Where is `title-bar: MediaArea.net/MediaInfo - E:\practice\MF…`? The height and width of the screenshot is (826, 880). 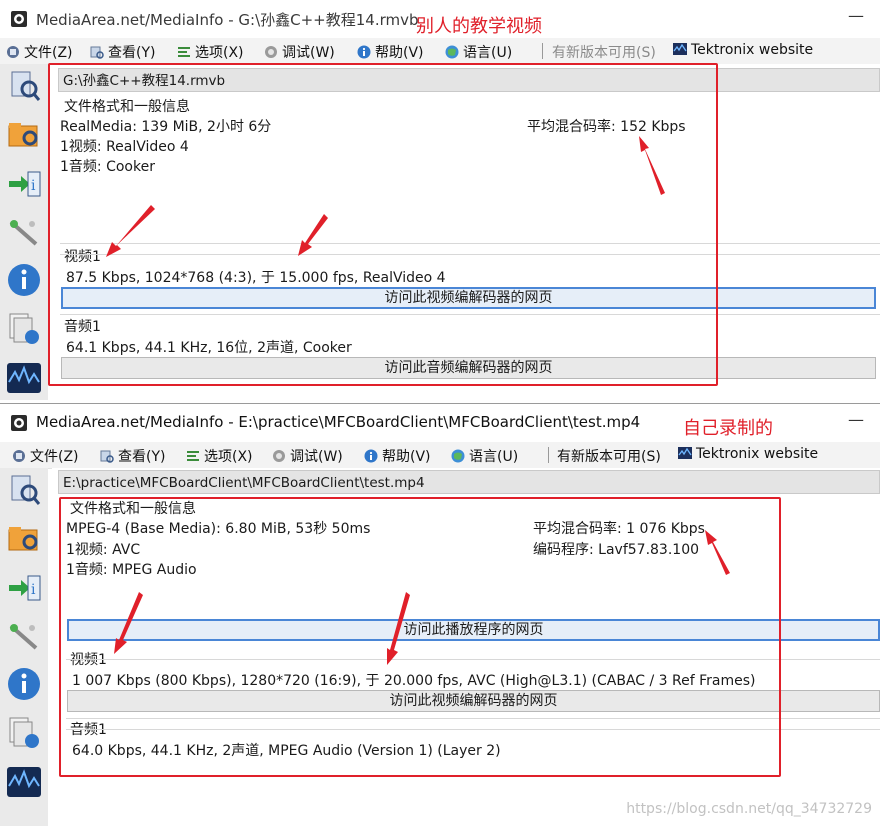
title-bar: MediaArea.net/MediaInfo - E:\practice\MF… is located at coordinates (440, 423).